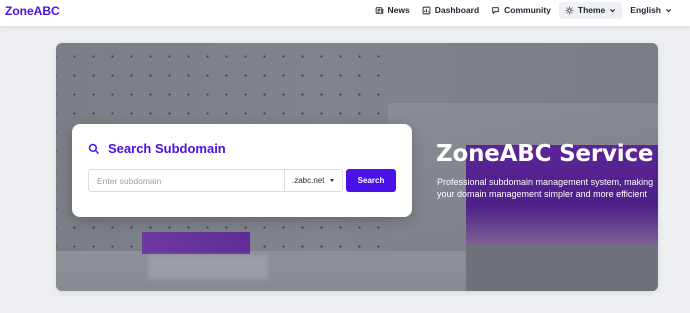 The image size is (690, 313). I want to click on theme-label: Theme, so click(591, 10).